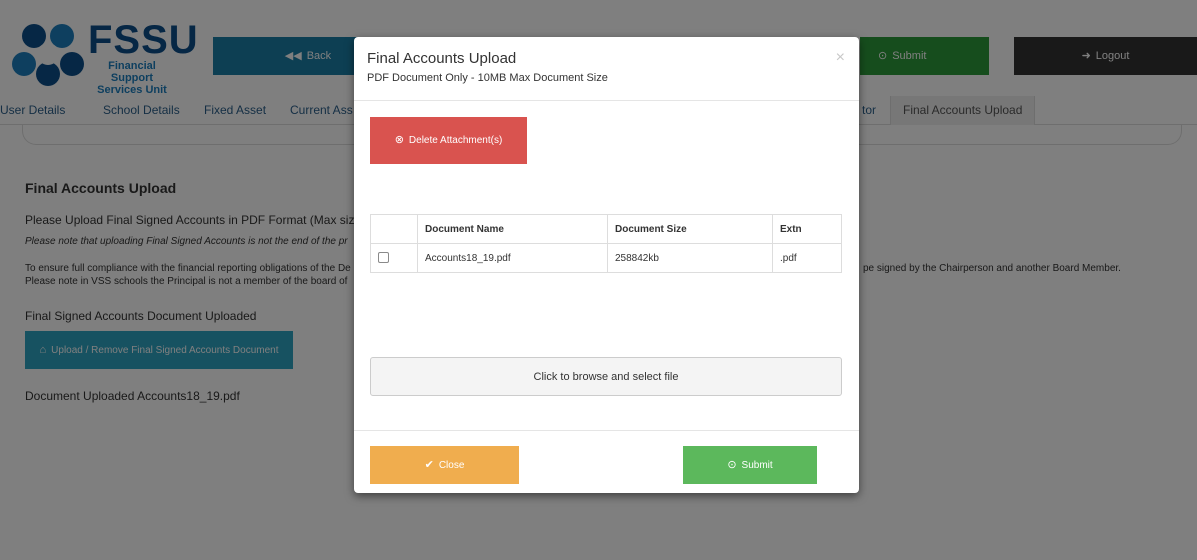 The image size is (1197, 560). What do you see at coordinates (606, 100) in the screenshot?
I see `modal-header-divider` at bounding box center [606, 100].